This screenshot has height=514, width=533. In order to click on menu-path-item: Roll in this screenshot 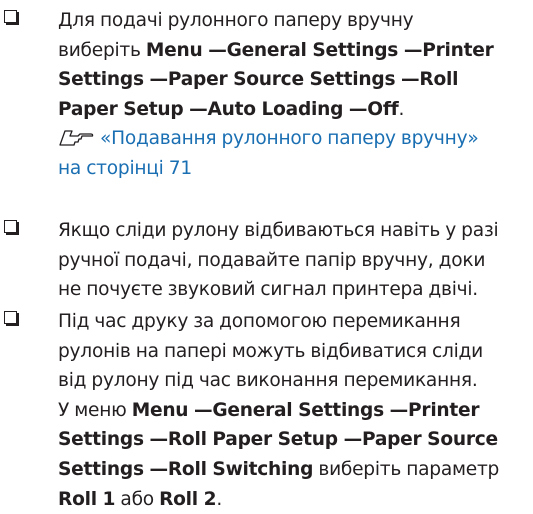, I will do `click(439, 80)`.